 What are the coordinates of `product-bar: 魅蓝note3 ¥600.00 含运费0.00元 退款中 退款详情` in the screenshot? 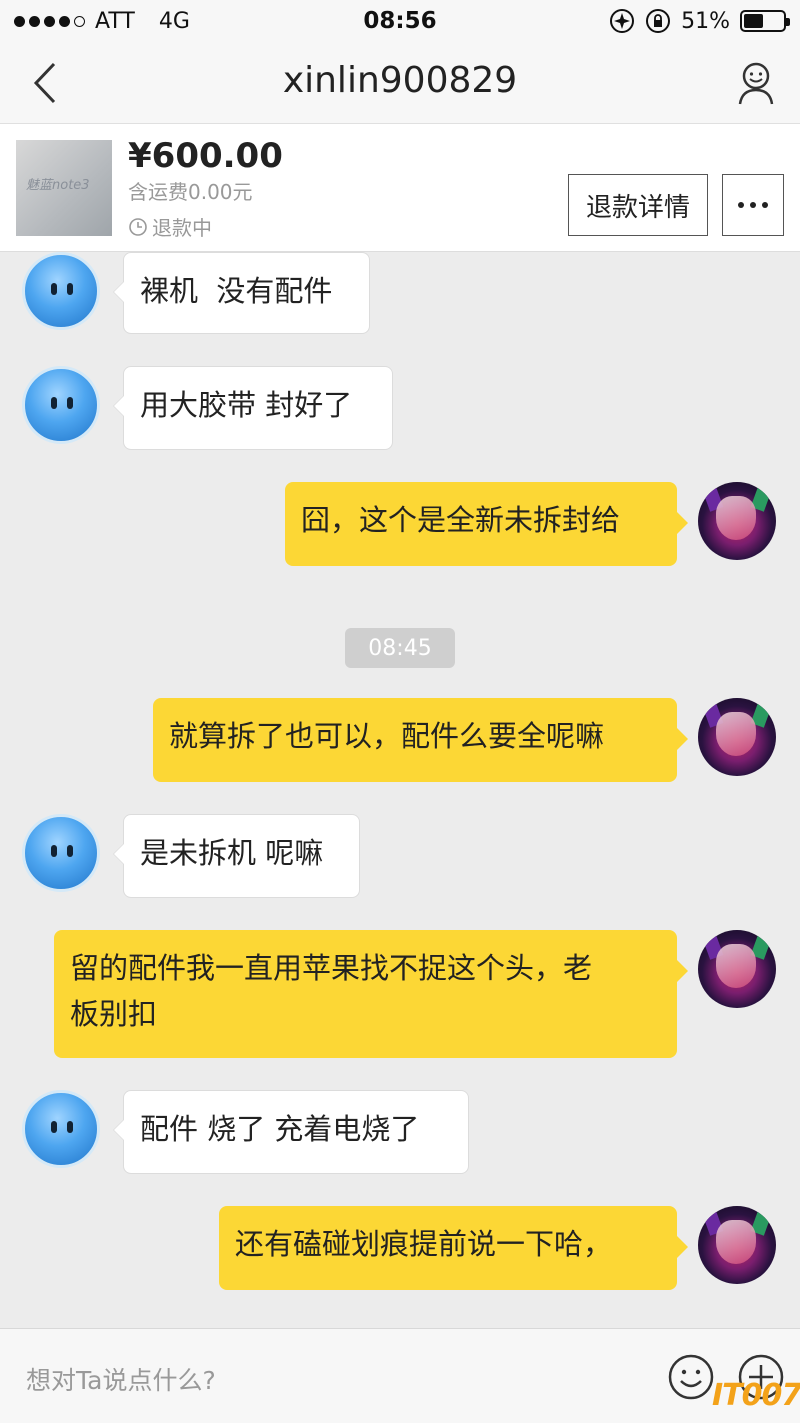 It's located at (400, 188).